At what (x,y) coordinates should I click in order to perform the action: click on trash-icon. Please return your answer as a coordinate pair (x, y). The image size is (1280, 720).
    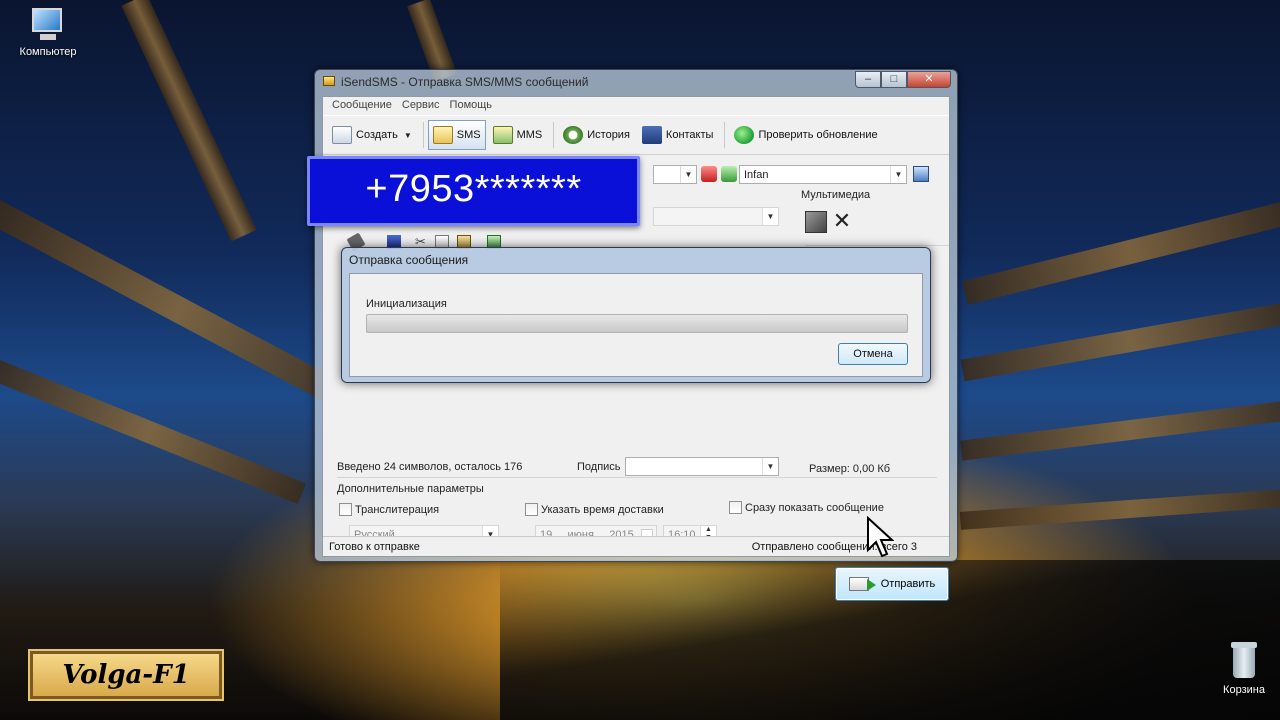
    Looking at the image, I should click on (1244, 660).